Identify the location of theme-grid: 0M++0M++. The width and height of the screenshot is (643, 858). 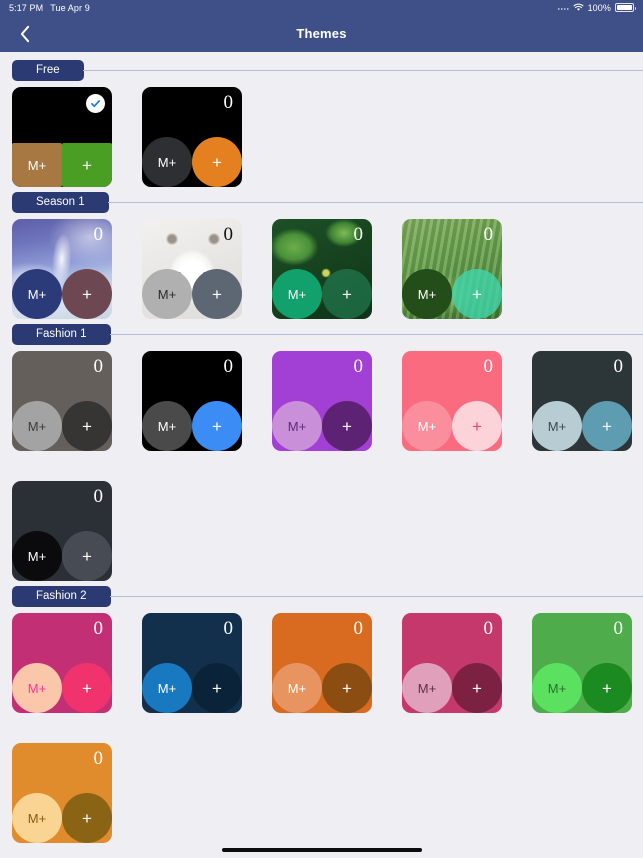
(321, 137).